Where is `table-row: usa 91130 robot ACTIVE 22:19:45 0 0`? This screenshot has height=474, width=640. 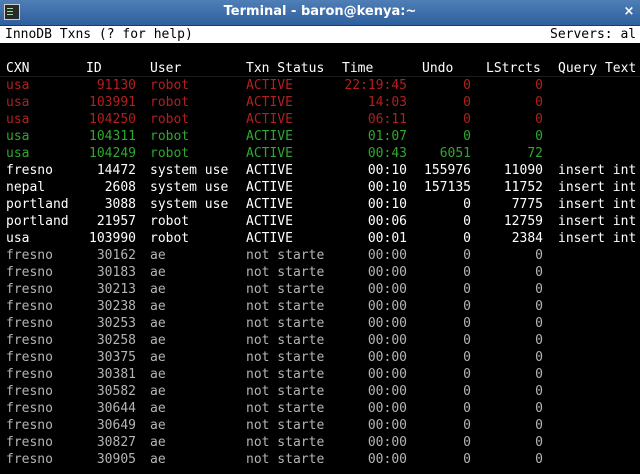
table-row: usa 91130 robot ACTIVE 22:19:45 0 0 is located at coordinates (320, 85).